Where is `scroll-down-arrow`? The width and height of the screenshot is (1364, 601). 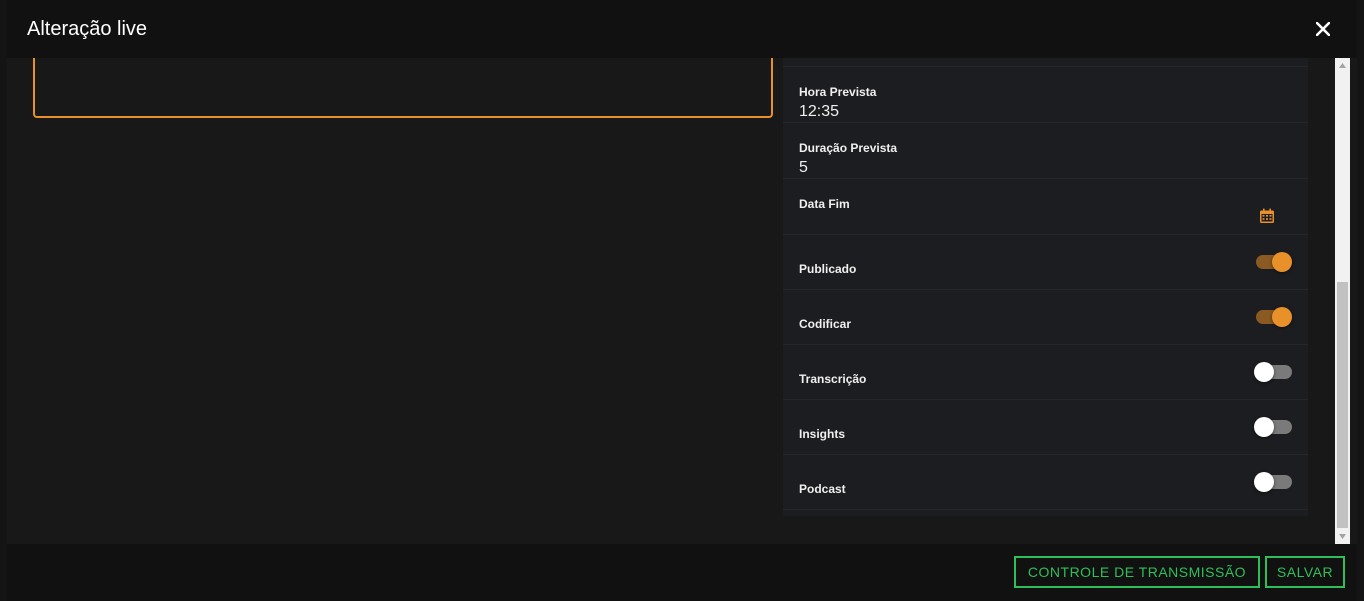 scroll-down-arrow is located at coordinates (1342, 536).